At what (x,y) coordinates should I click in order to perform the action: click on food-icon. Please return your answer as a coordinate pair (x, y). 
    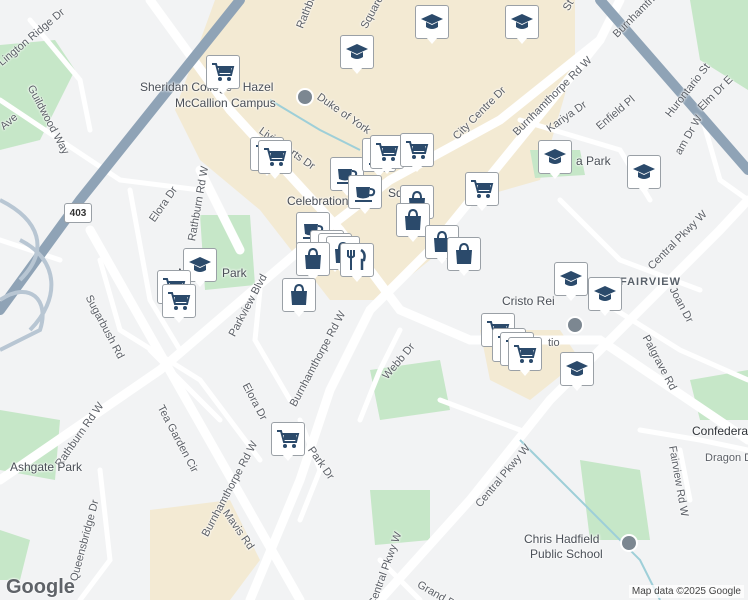
    Looking at the image, I should click on (357, 260).